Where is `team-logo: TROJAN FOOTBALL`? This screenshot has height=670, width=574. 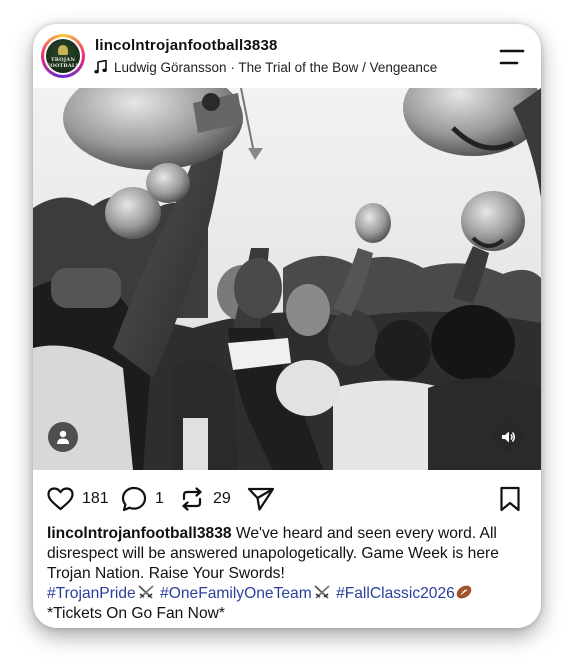
team-logo: TROJAN FOOTBALL is located at coordinates (63, 56).